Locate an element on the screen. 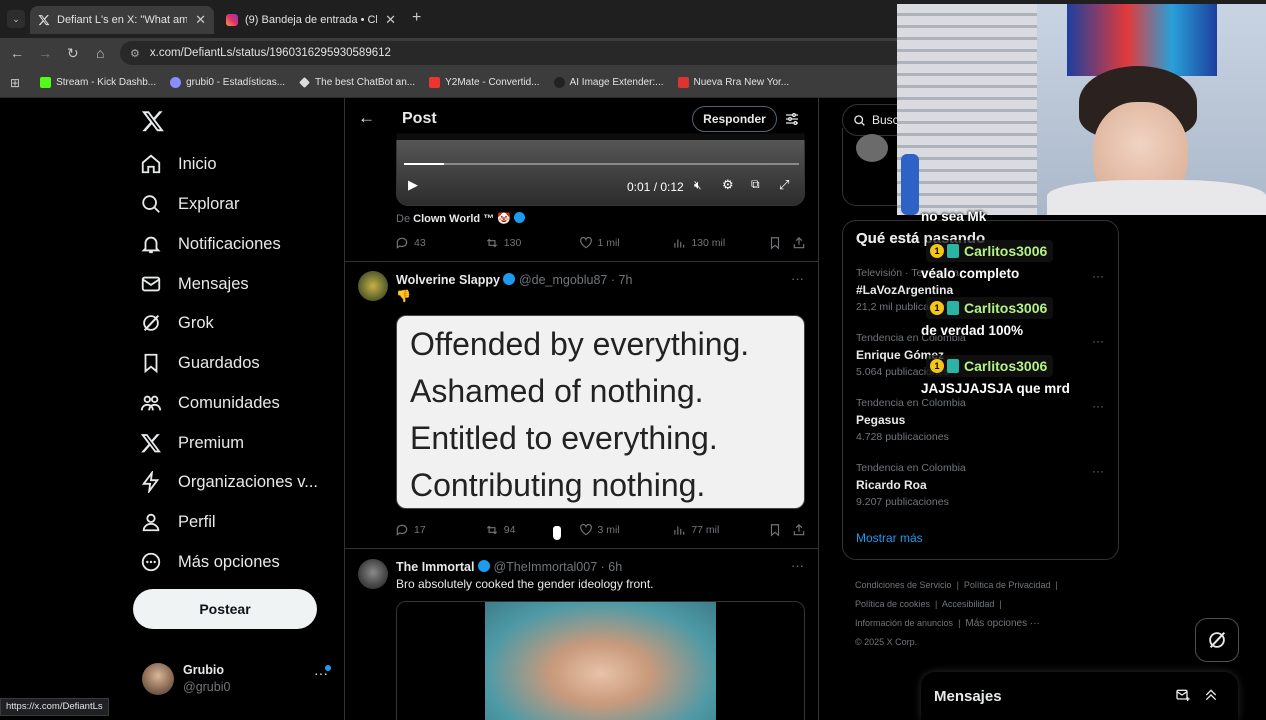 The height and width of the screenshot is (720, 1266). filter-icon is located at coordinates (792, 119).